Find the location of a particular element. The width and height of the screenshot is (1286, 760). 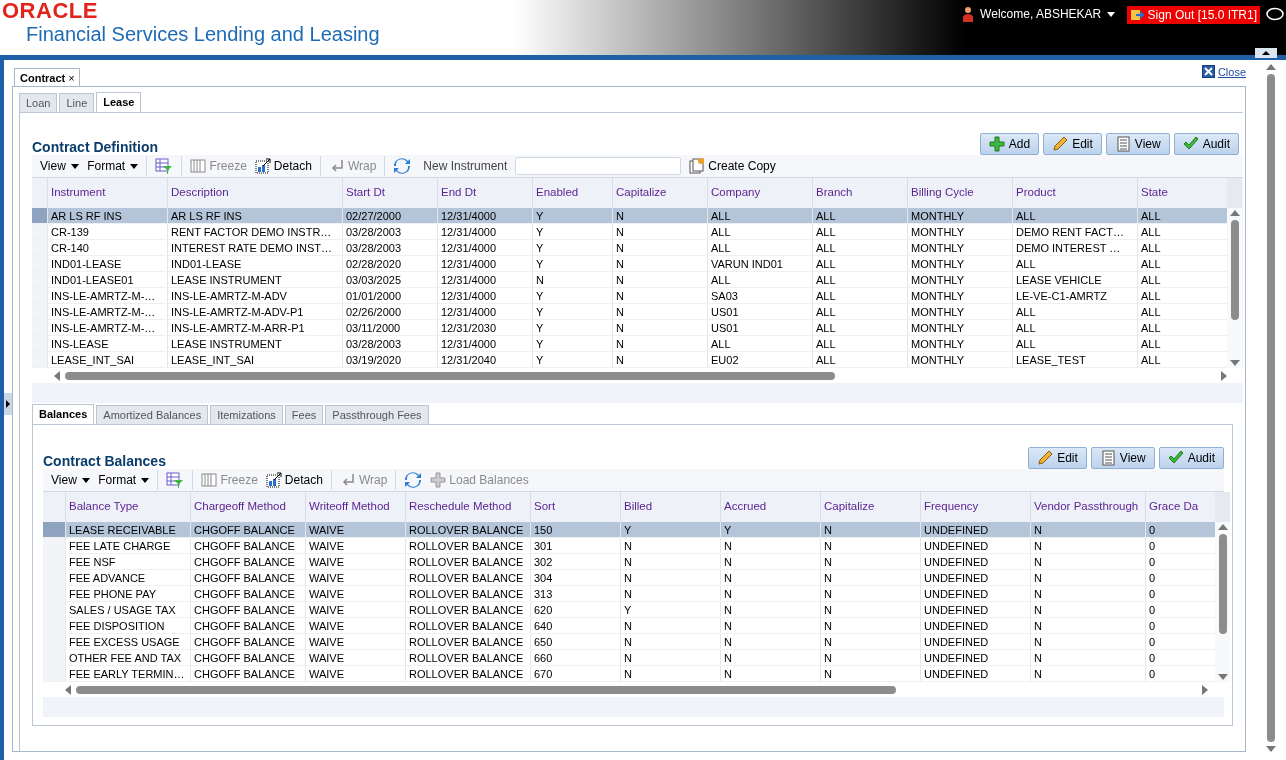

table-row: FEE EARLY TERMIN… CHGOFF BALANCE WAIVE ROLLOVER BALANCE 670 N N N UNDEFINED N 0 is located at coordinates (629, 674).